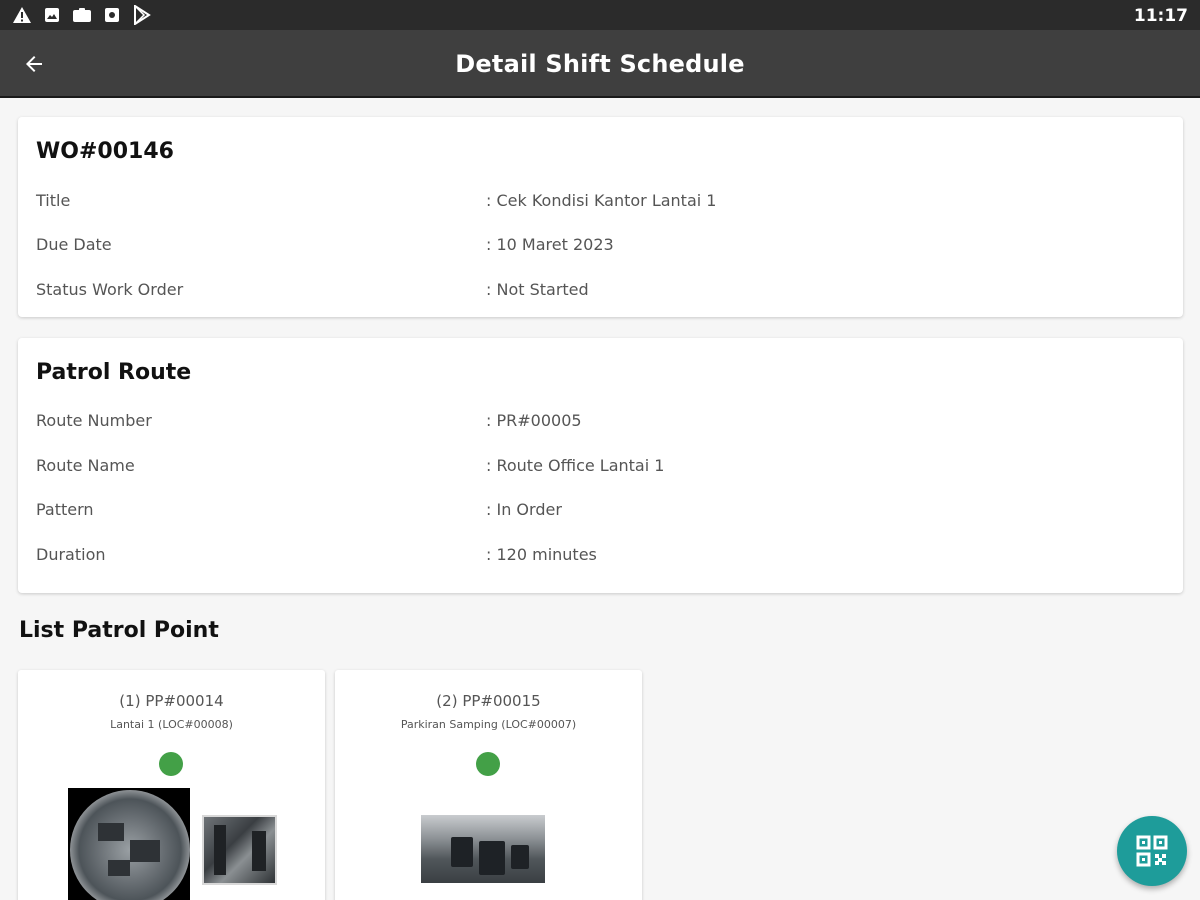 The image size is (1200, 900). Describe the element at coordinates (534, 420) in the screenshot. I see `route-number-value: : PR#00005` at that location.